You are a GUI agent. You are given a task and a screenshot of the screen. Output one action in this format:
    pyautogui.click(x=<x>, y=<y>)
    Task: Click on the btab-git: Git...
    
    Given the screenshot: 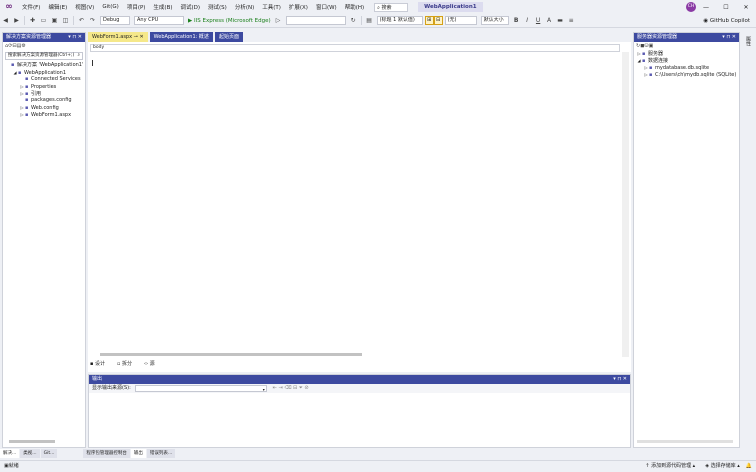 What is the action you would take?
    pyautogui.click(x=49, y=453)
    